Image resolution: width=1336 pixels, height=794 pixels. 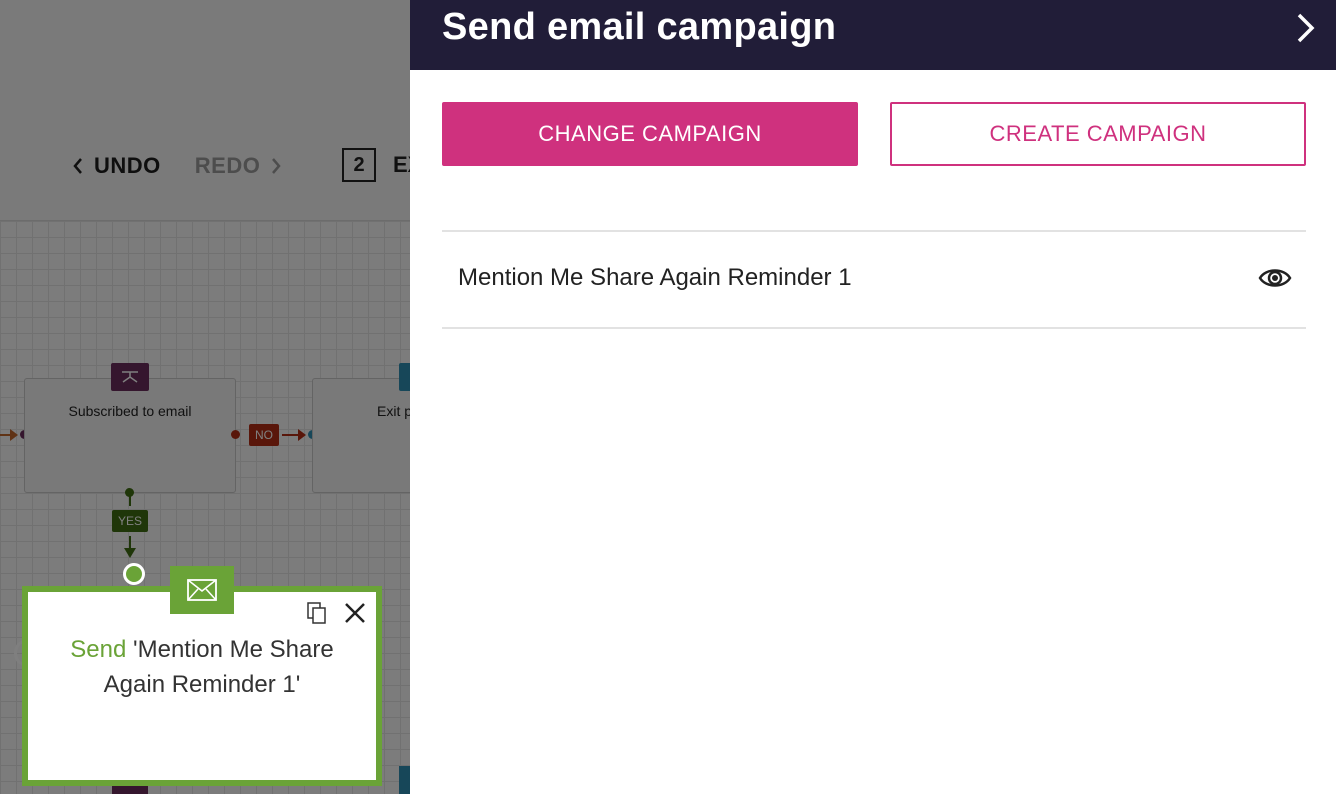 I want to click on node-title: Exit p, so click(x=393, y=411).